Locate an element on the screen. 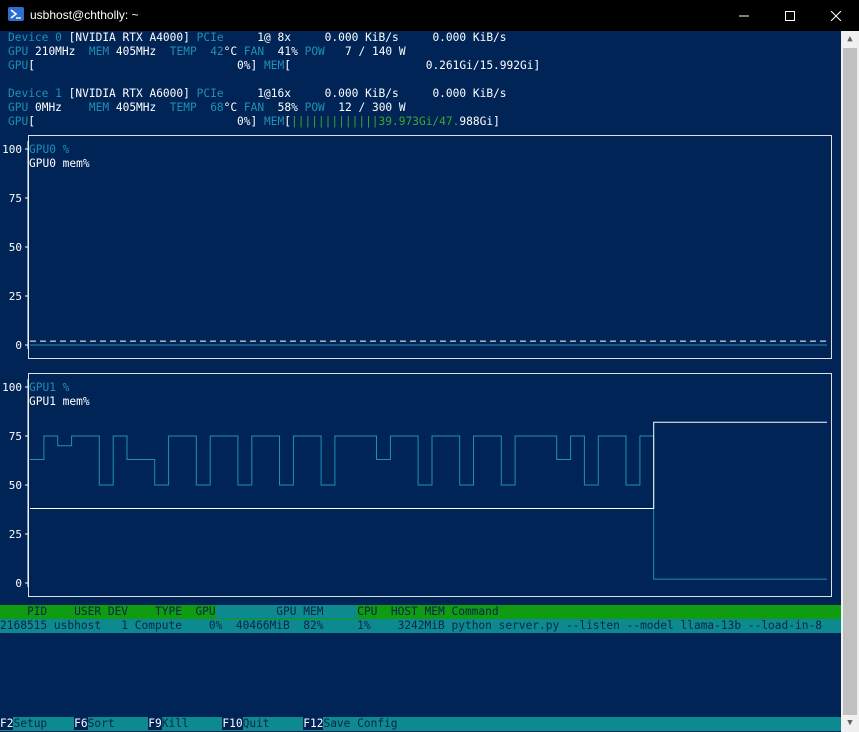  fkey-f6-label: Sort is located at coordinates (101, 723).